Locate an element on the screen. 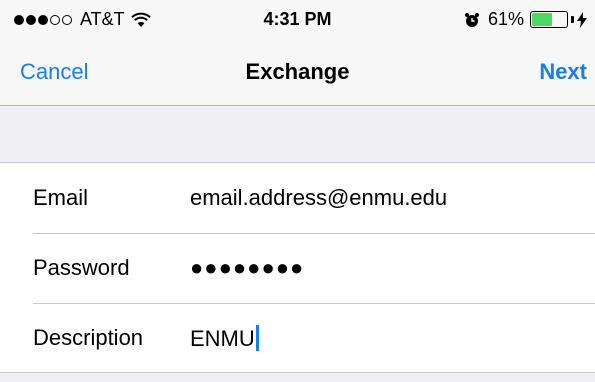 Image resolution: width=595 pixels, height=382 pixels. next-button: Next is located at coordinates (563, 72).